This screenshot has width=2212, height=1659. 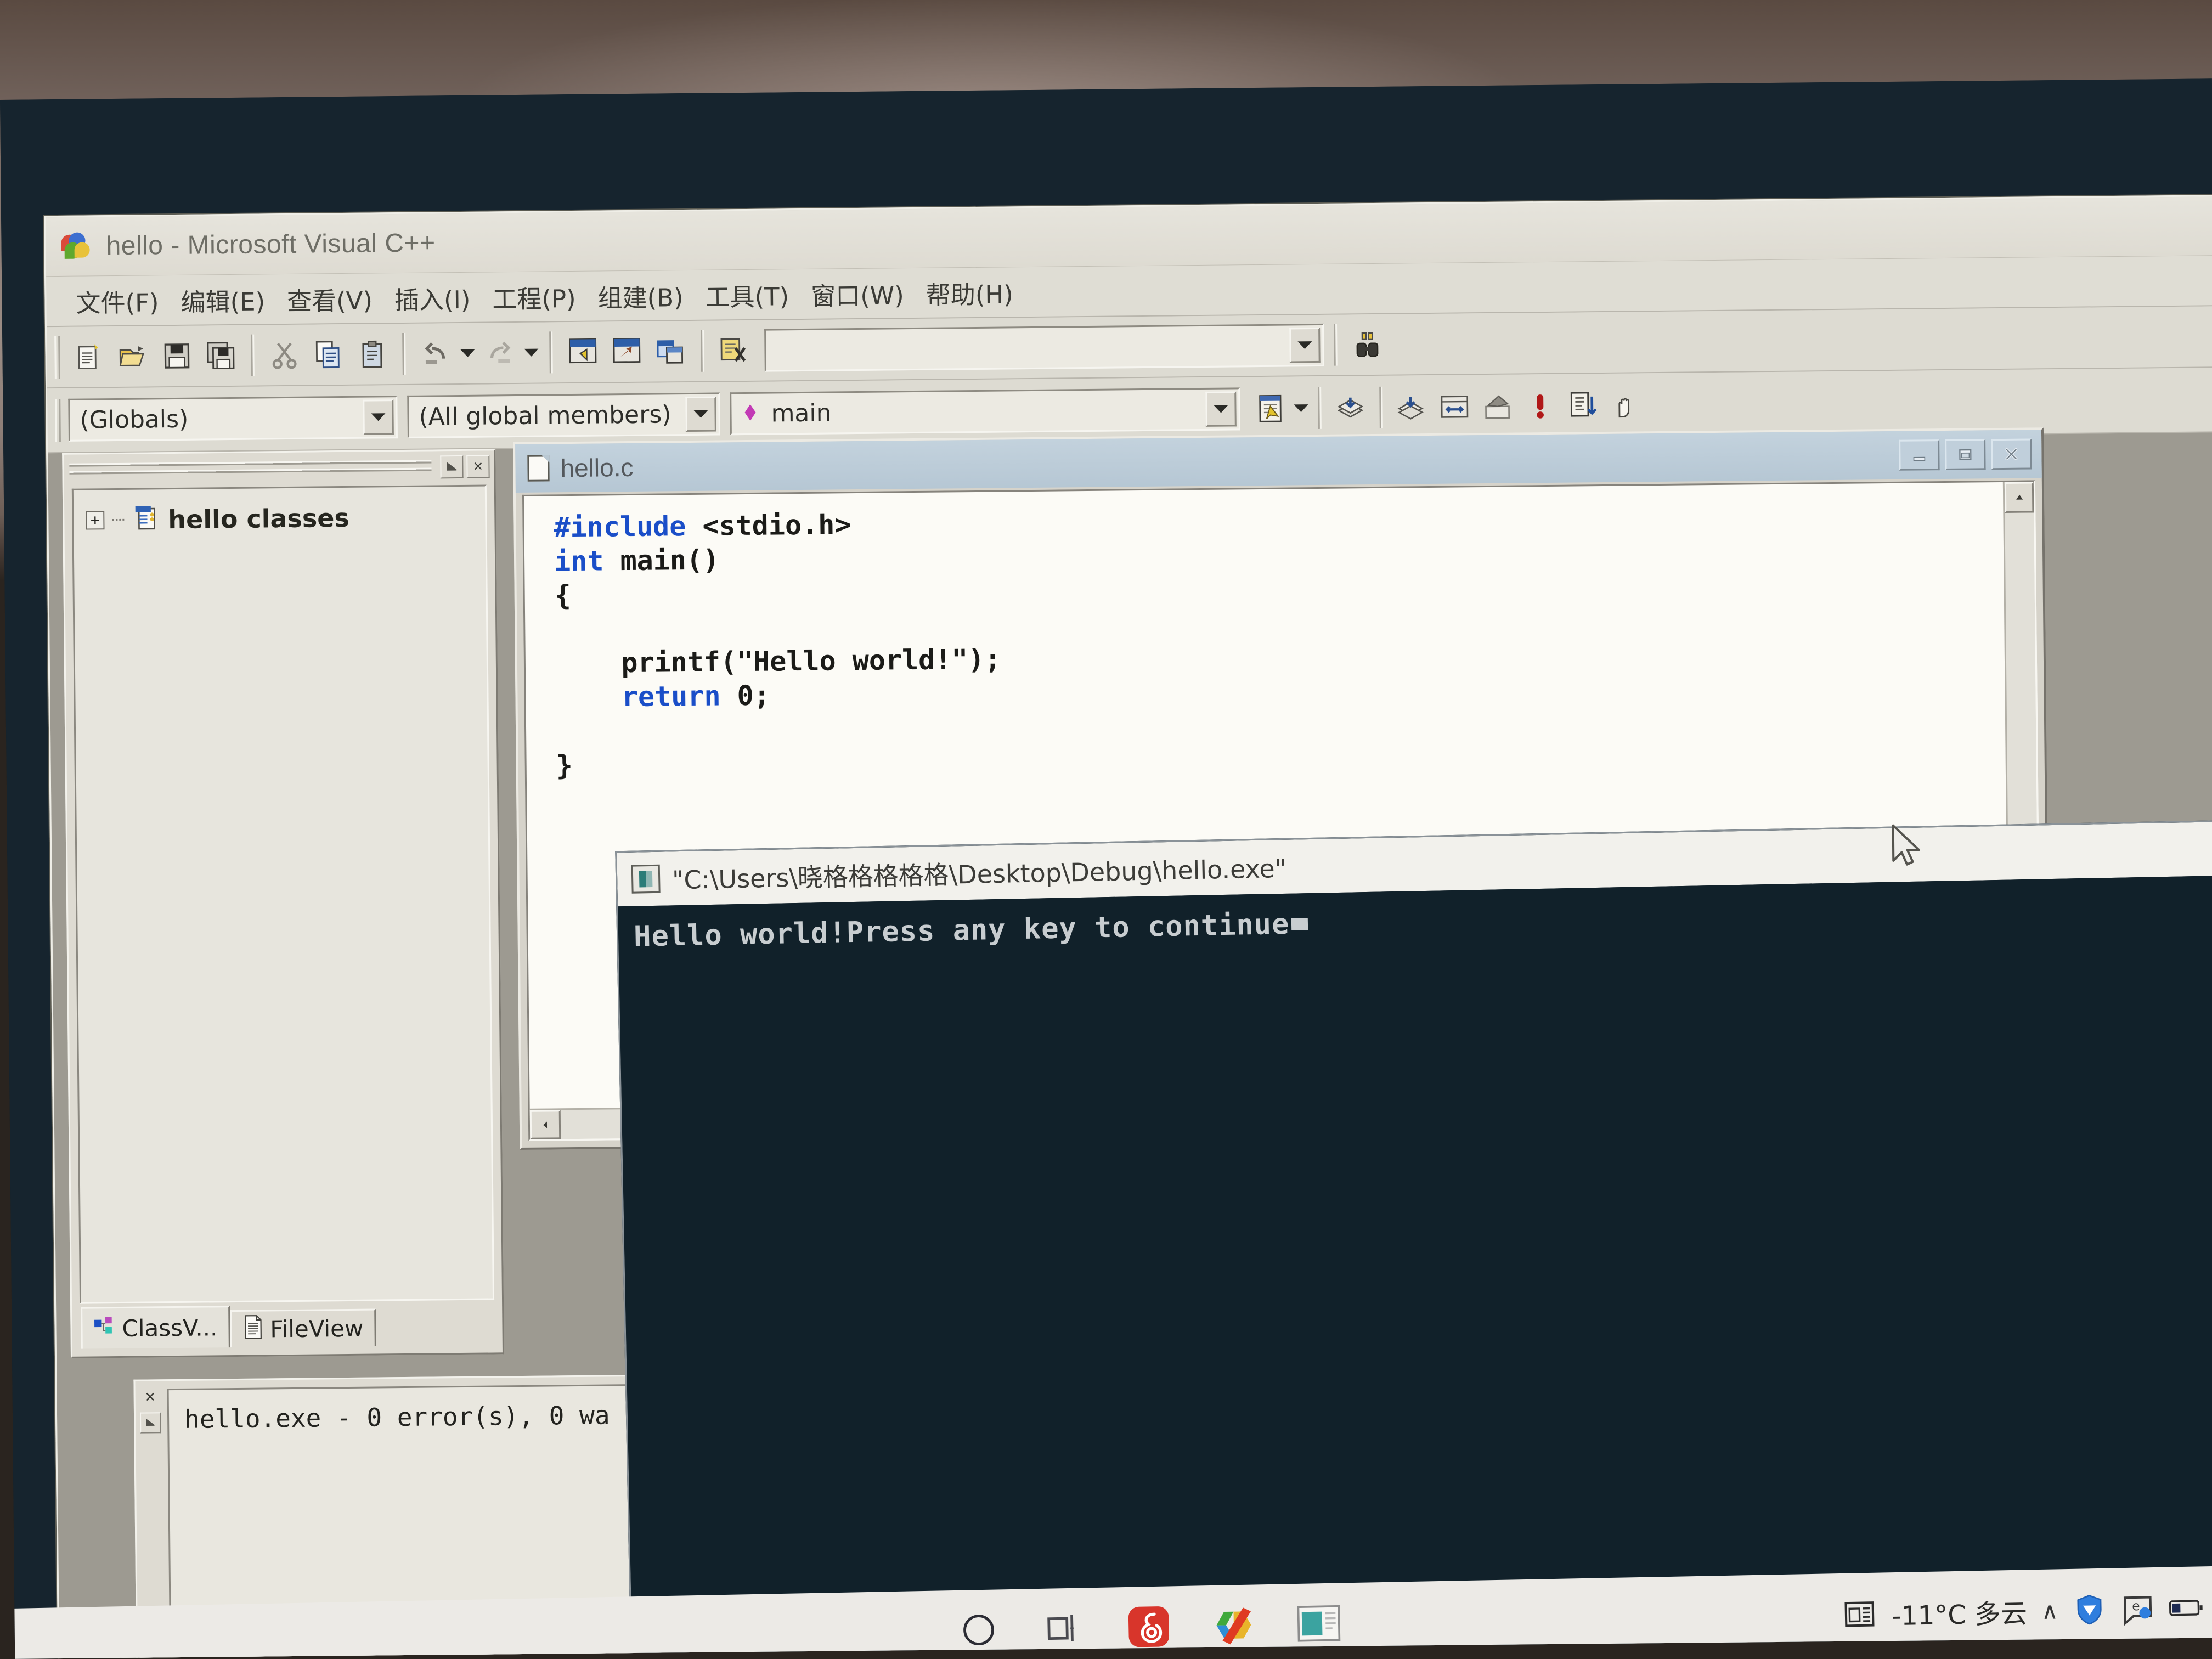 What do you see at coordinates (531, 352) in the screenshot?
I see `redo-dropdown-arrow-icon` at bounding box center [531, 352].